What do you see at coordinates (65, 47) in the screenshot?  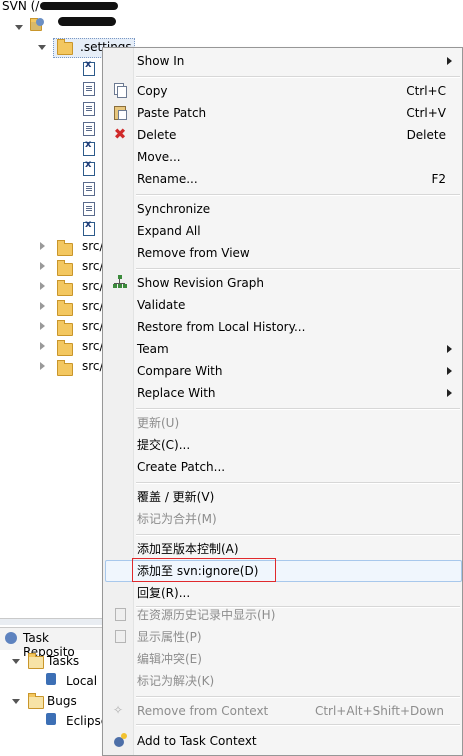 I see `settings-folder-icon` at bounding box center [65, 47].